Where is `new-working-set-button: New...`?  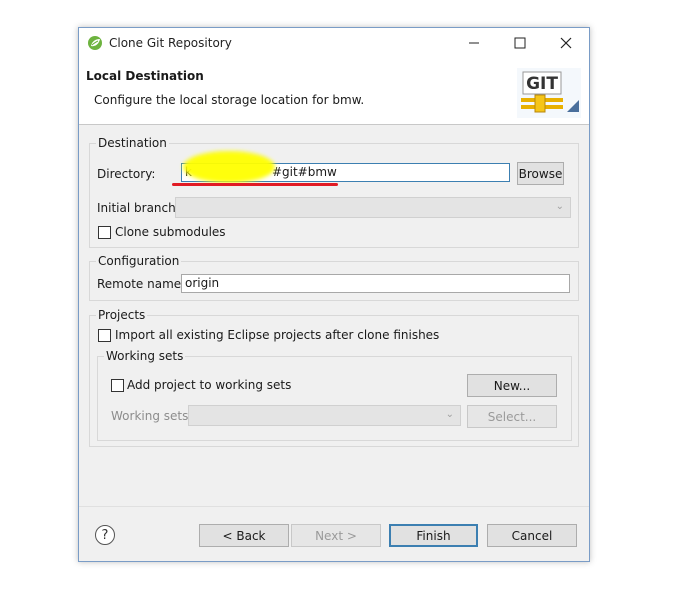 new-working-set-button: New... is located at coordinates (512, 385).